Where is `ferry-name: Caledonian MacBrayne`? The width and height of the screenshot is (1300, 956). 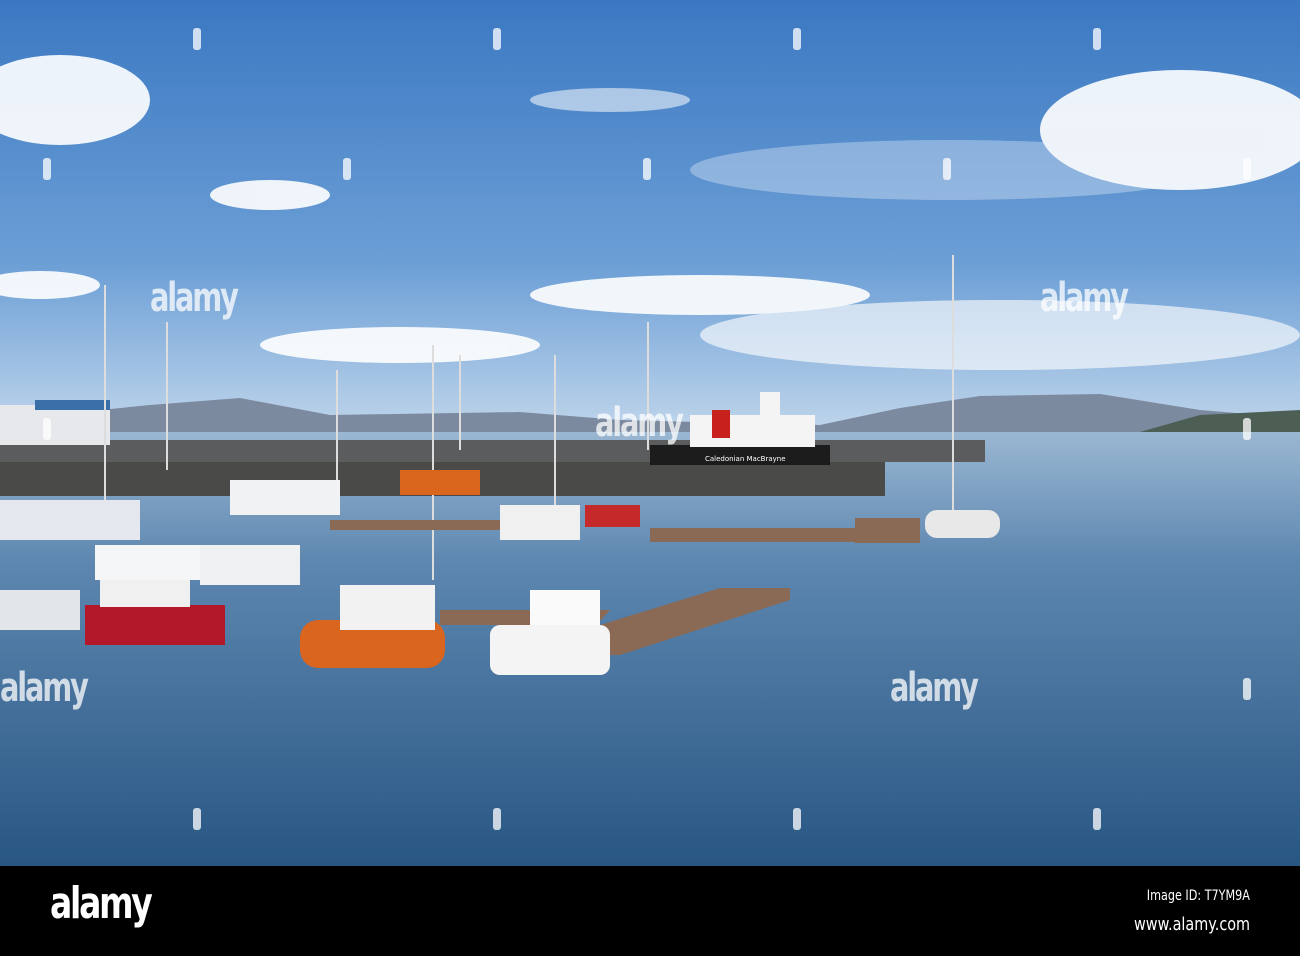 ferry-name: Caledonian MacBrayne is located at coordinates (745, 459).